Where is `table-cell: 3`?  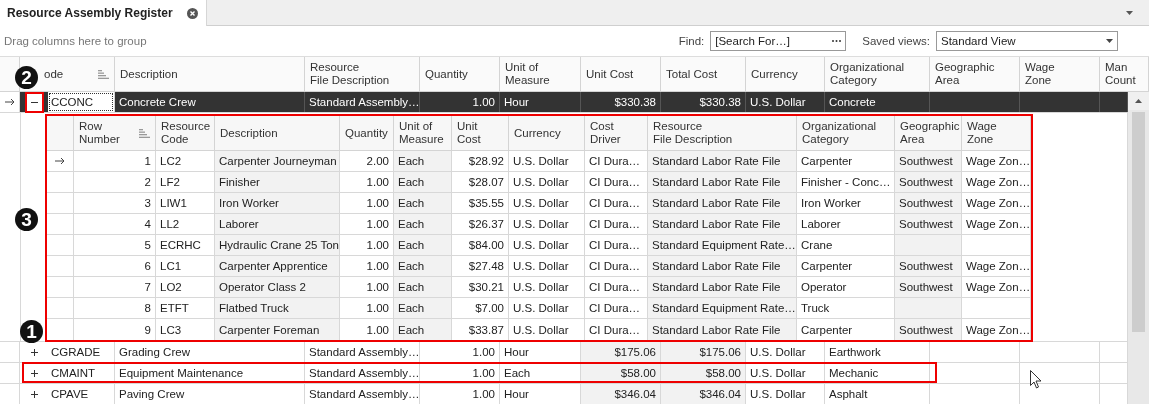 table-cell: 3 is located at coordinates (115, 203).